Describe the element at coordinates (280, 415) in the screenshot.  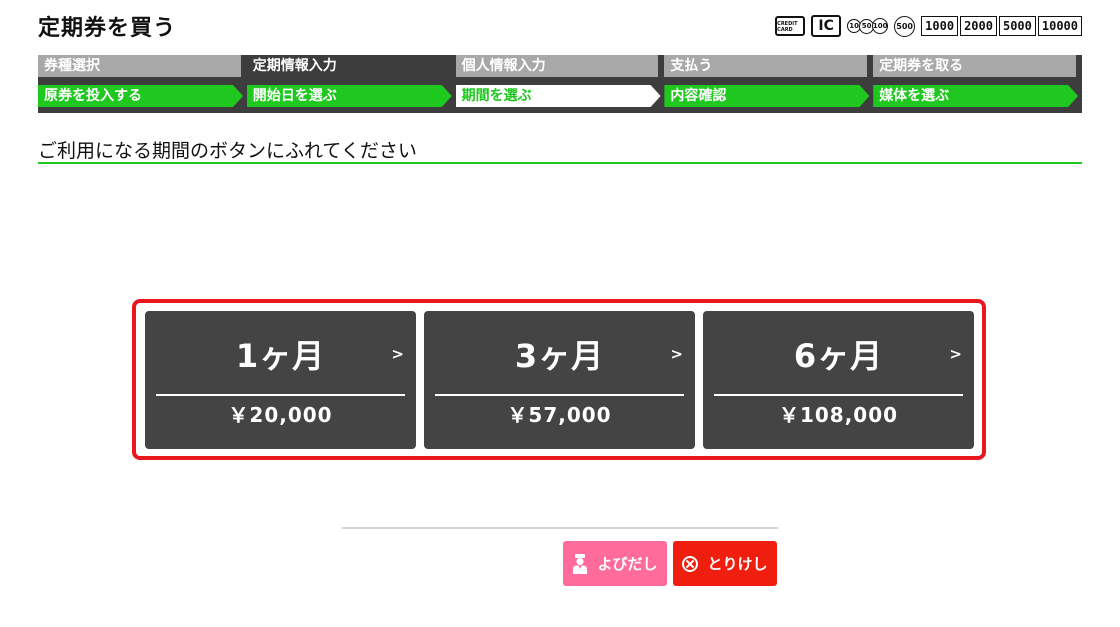
I see `price-label: ￥20,000` at that location.